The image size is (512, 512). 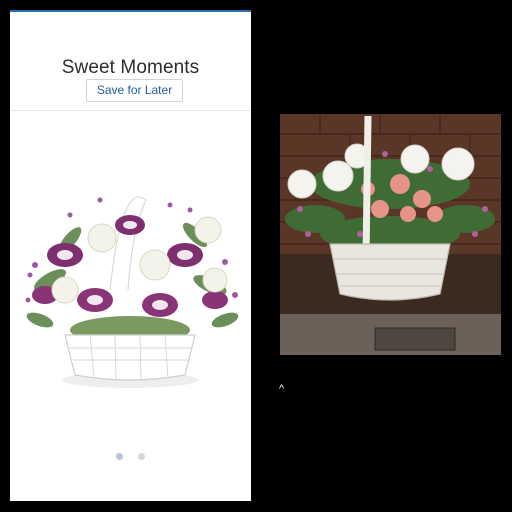 What do you see at coordinates (282, 389) in the screenshot?
I see `stray-glyph: ^` at bounding box center [282, 389].